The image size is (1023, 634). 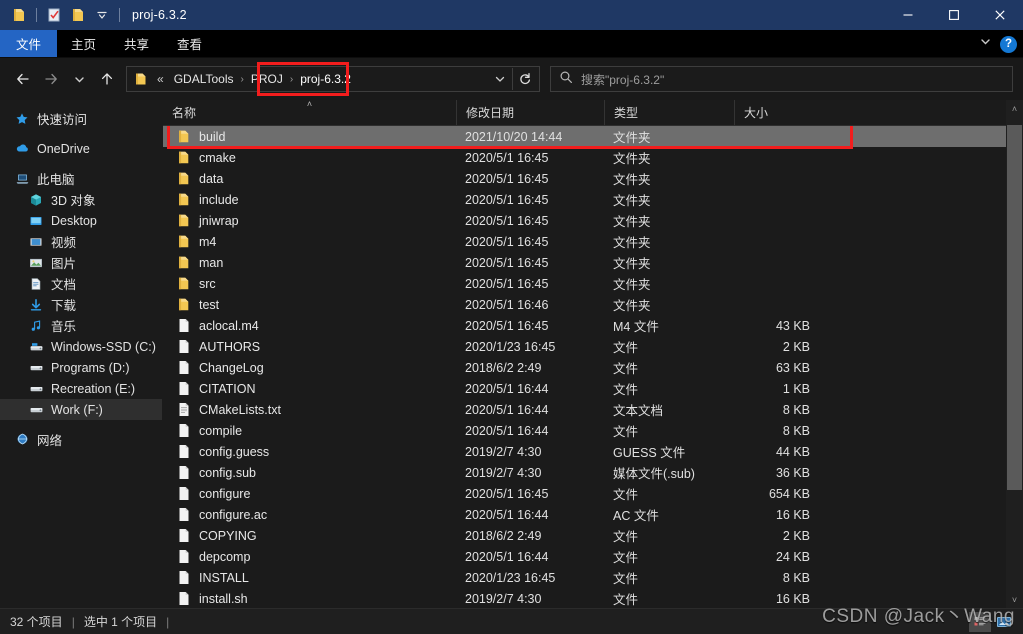 What do you see at coordinates (1014, 108) in the screenshot?
I see `scroll-up-arrow-icon: ˄` at bounding box center [1014, 108].